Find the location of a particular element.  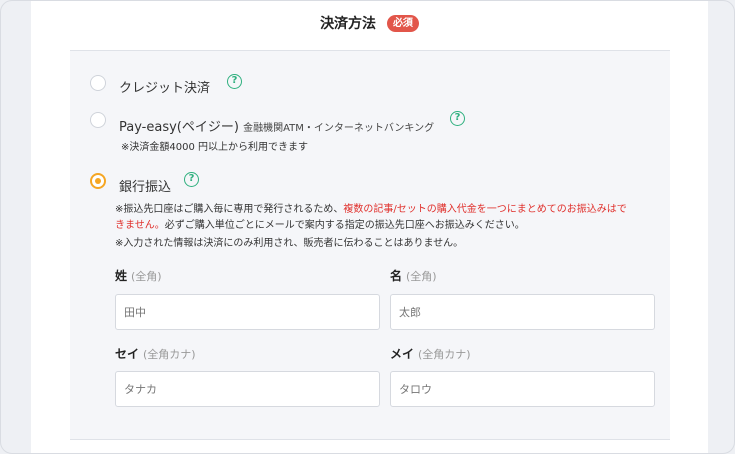

required-badge: 必須 is located at coordinates (402, 23).